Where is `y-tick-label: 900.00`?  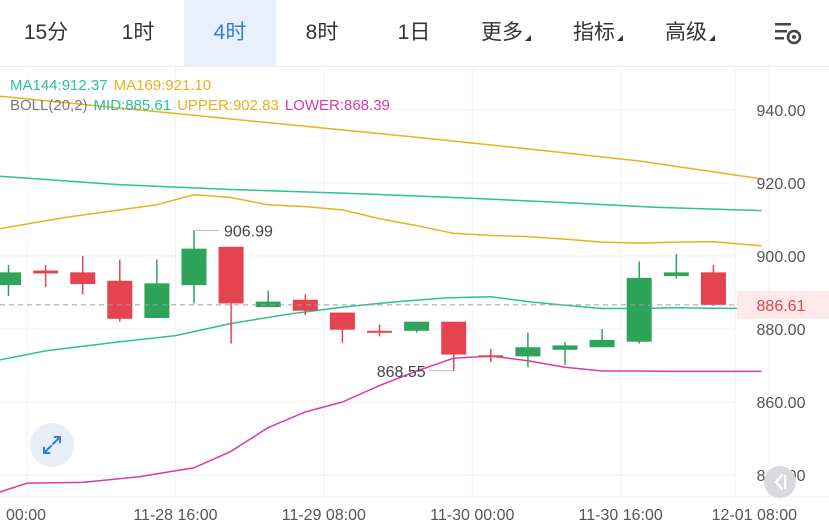 y-tick-label: 900.00 is located at coordinates (781, 257).